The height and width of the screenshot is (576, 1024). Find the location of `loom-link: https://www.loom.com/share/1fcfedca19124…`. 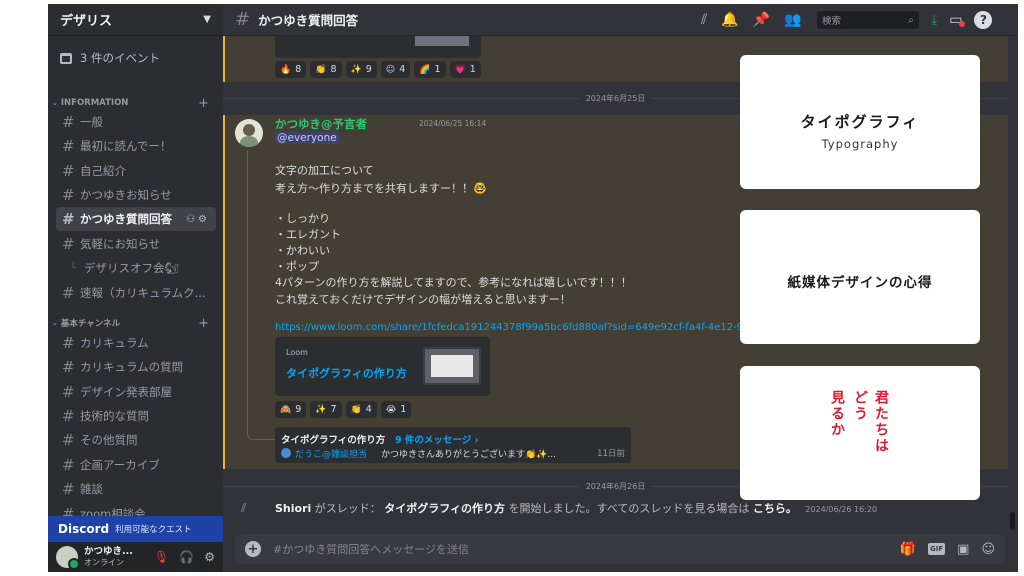

loom-link: https://www.loom.com/share/1fcfedca19124… is located at coordinates (509, 327).